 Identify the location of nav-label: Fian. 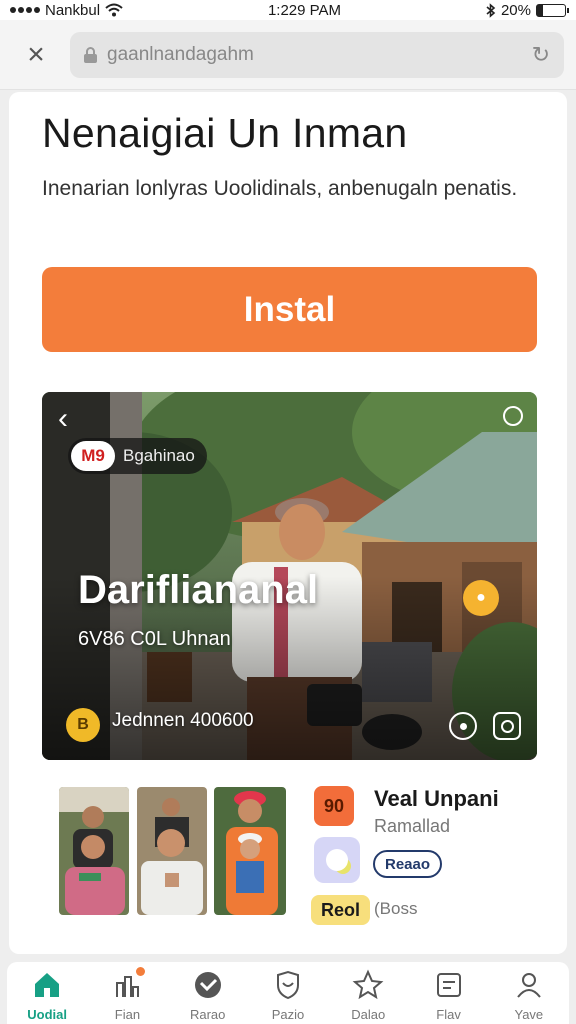
(127, 1014).